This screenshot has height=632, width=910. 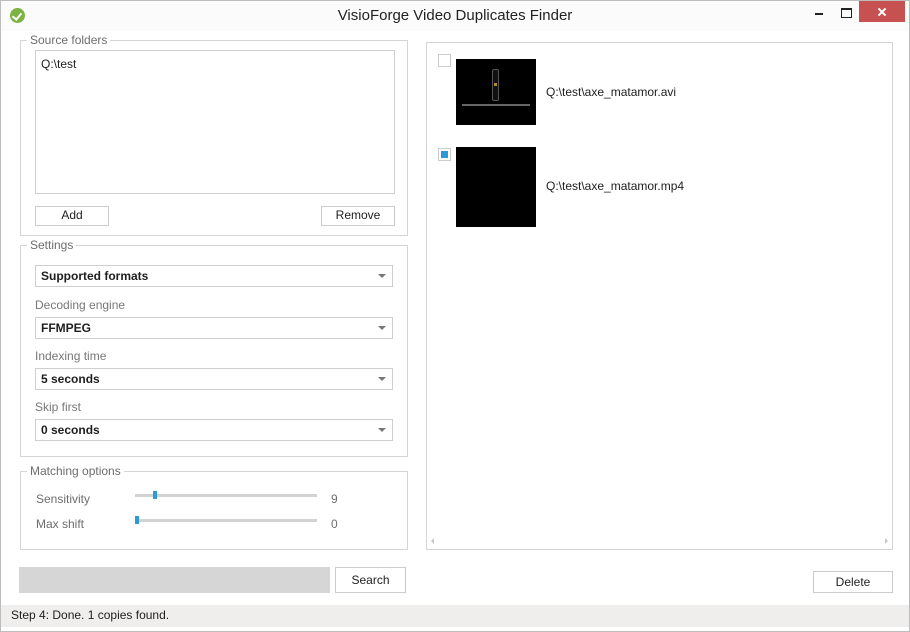 I want to click on settings-legend: Settings, so click(x=52, y=245).